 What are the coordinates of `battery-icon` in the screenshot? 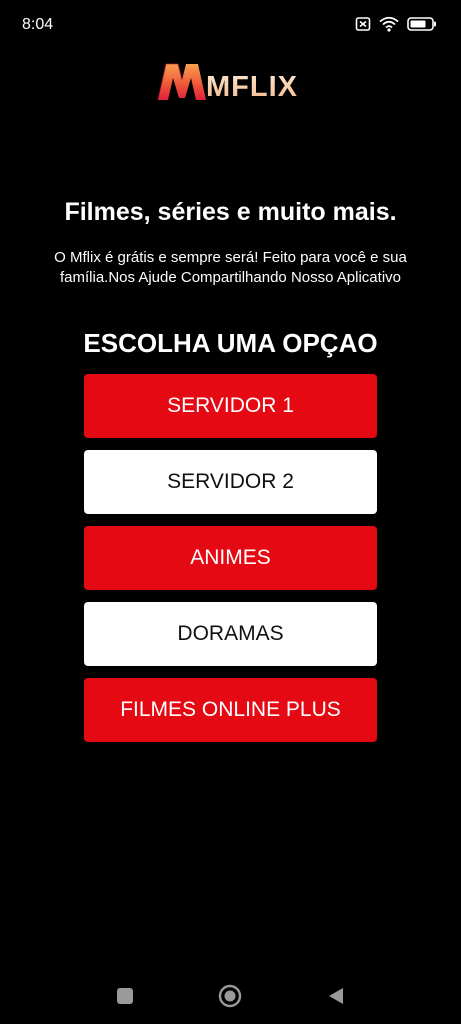 It's located at (422, 24).